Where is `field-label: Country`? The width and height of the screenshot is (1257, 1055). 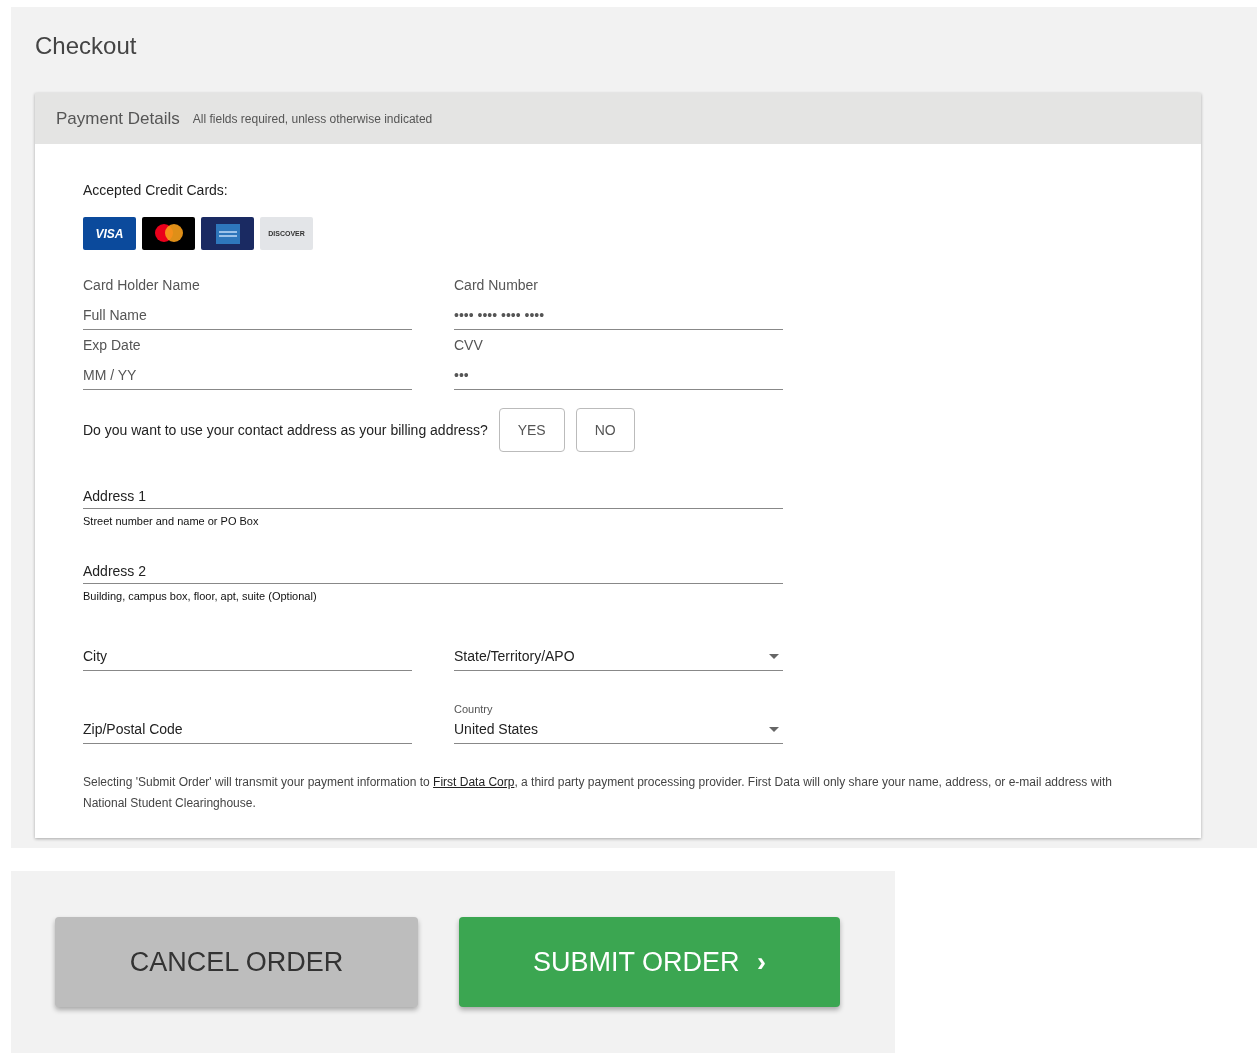 field-label: Country is located at coordinates (474, 709).